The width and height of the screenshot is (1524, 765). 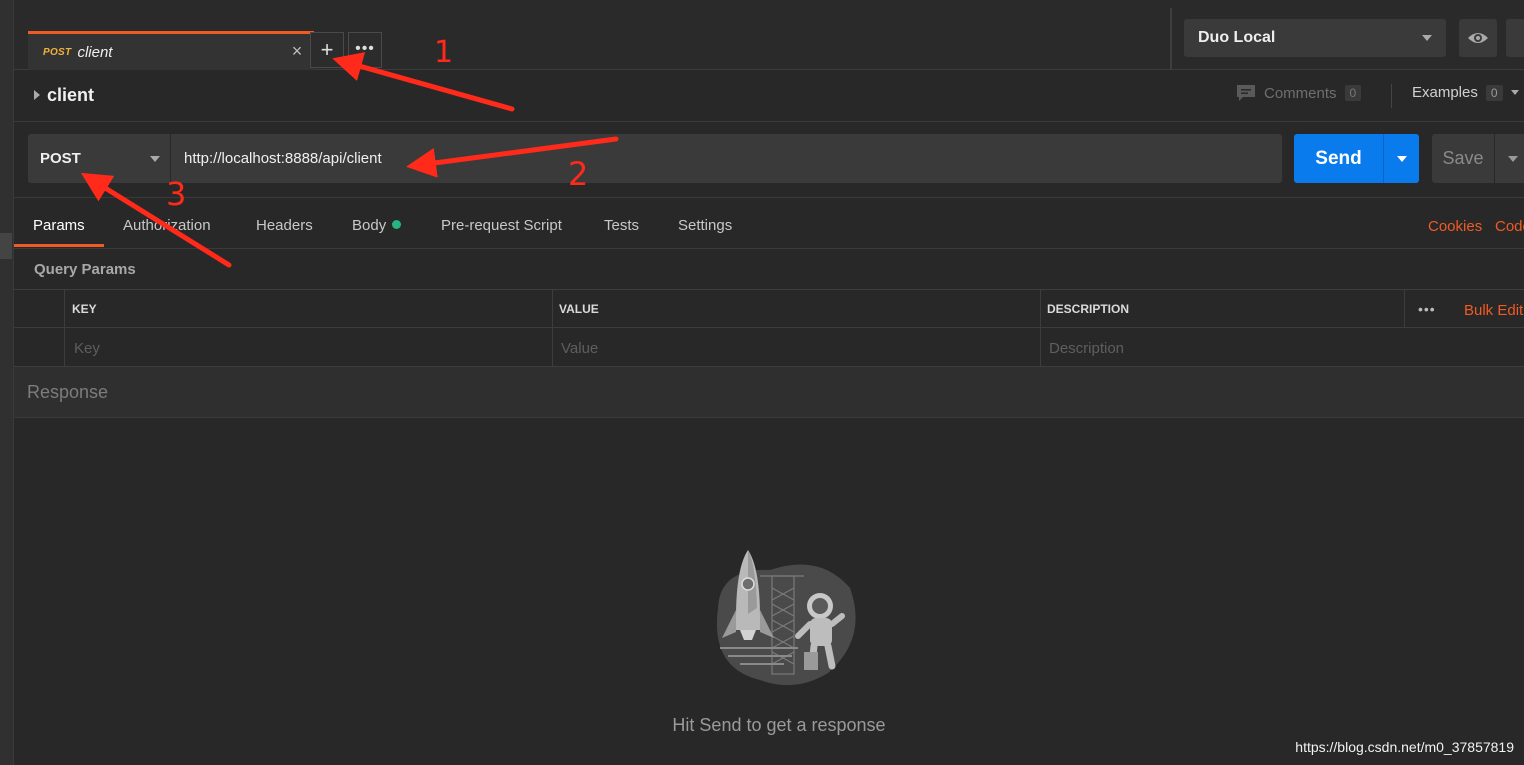 I want to click on settings-button, so click(x=1515, y=38).